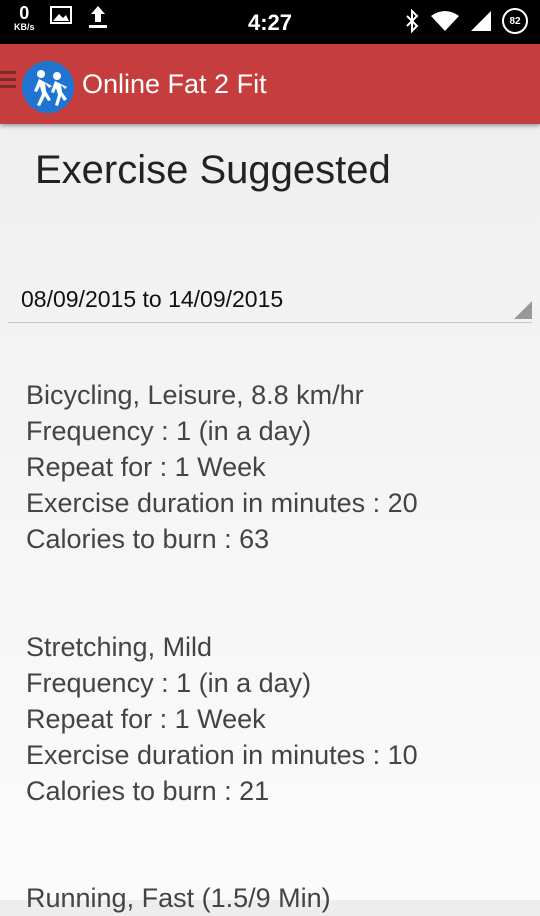  What do you see at coordinates (466, 21) in the screenshot?
I see `status-right: 82` at bounding box center [466, 21].